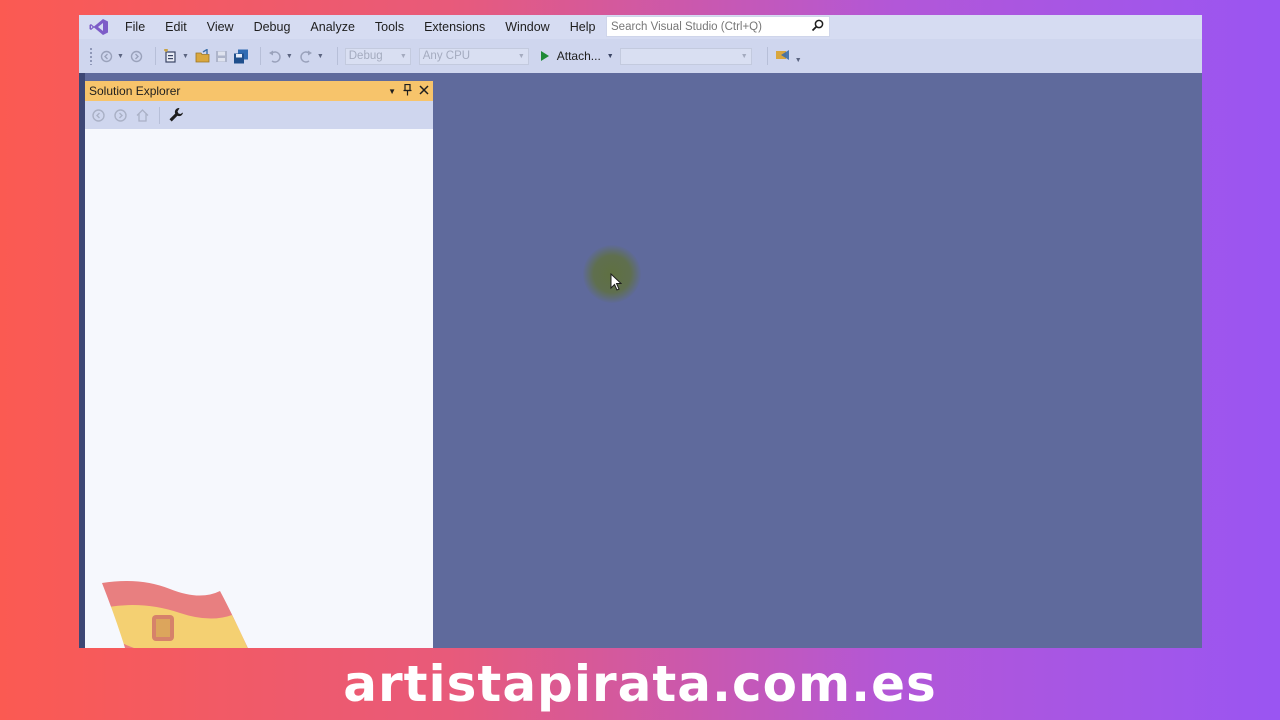  Describe the element at coordinates (275, 56) in the screenshot. I see `undo-icon` at that location.